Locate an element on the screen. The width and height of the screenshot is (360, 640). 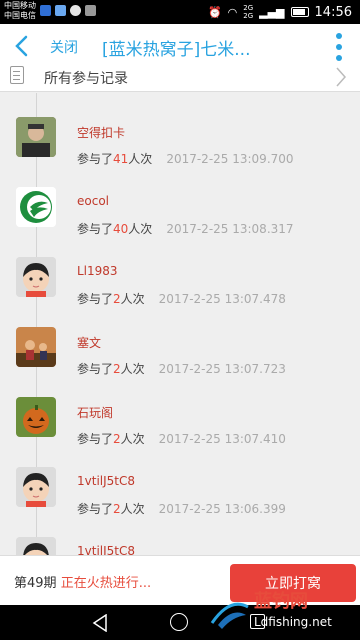
list-item: 空得扣卡 参与了41人次 2017-2-25 13:09.700 is located at coordinates (180, 152).